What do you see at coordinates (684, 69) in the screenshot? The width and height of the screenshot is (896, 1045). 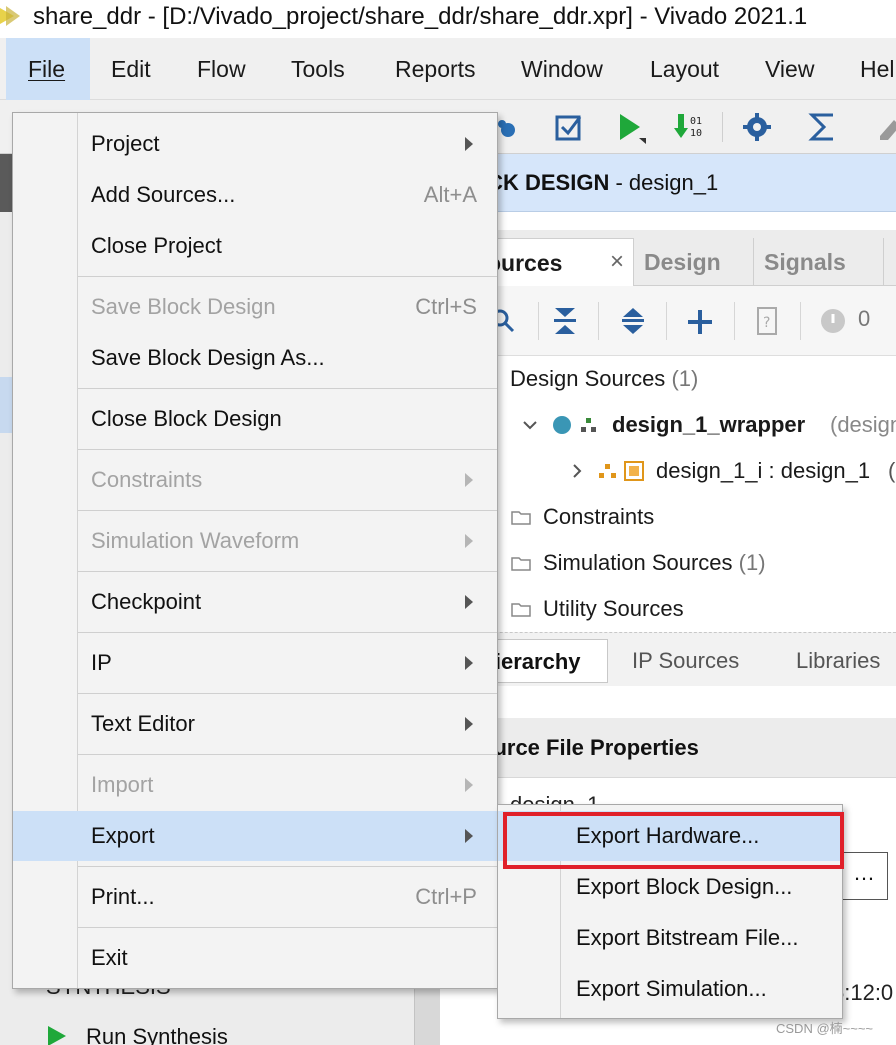 I see `menu-layout: Layout` at bounding box center [684, 69].